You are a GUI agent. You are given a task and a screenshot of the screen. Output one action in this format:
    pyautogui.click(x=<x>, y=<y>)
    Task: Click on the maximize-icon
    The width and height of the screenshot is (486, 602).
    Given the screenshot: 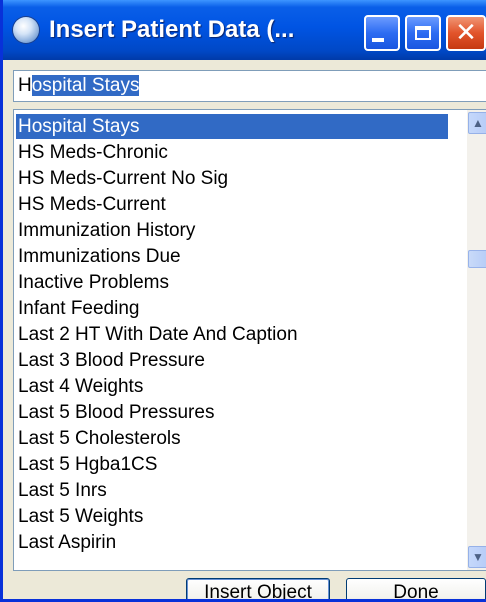 What is the action you would take?
    pyautogui.click(x=423, y=33)
    